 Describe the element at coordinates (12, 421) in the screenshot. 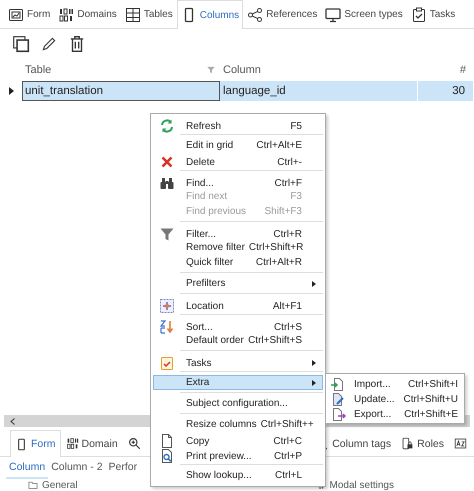

I see `scroll-left-icon` at that location.